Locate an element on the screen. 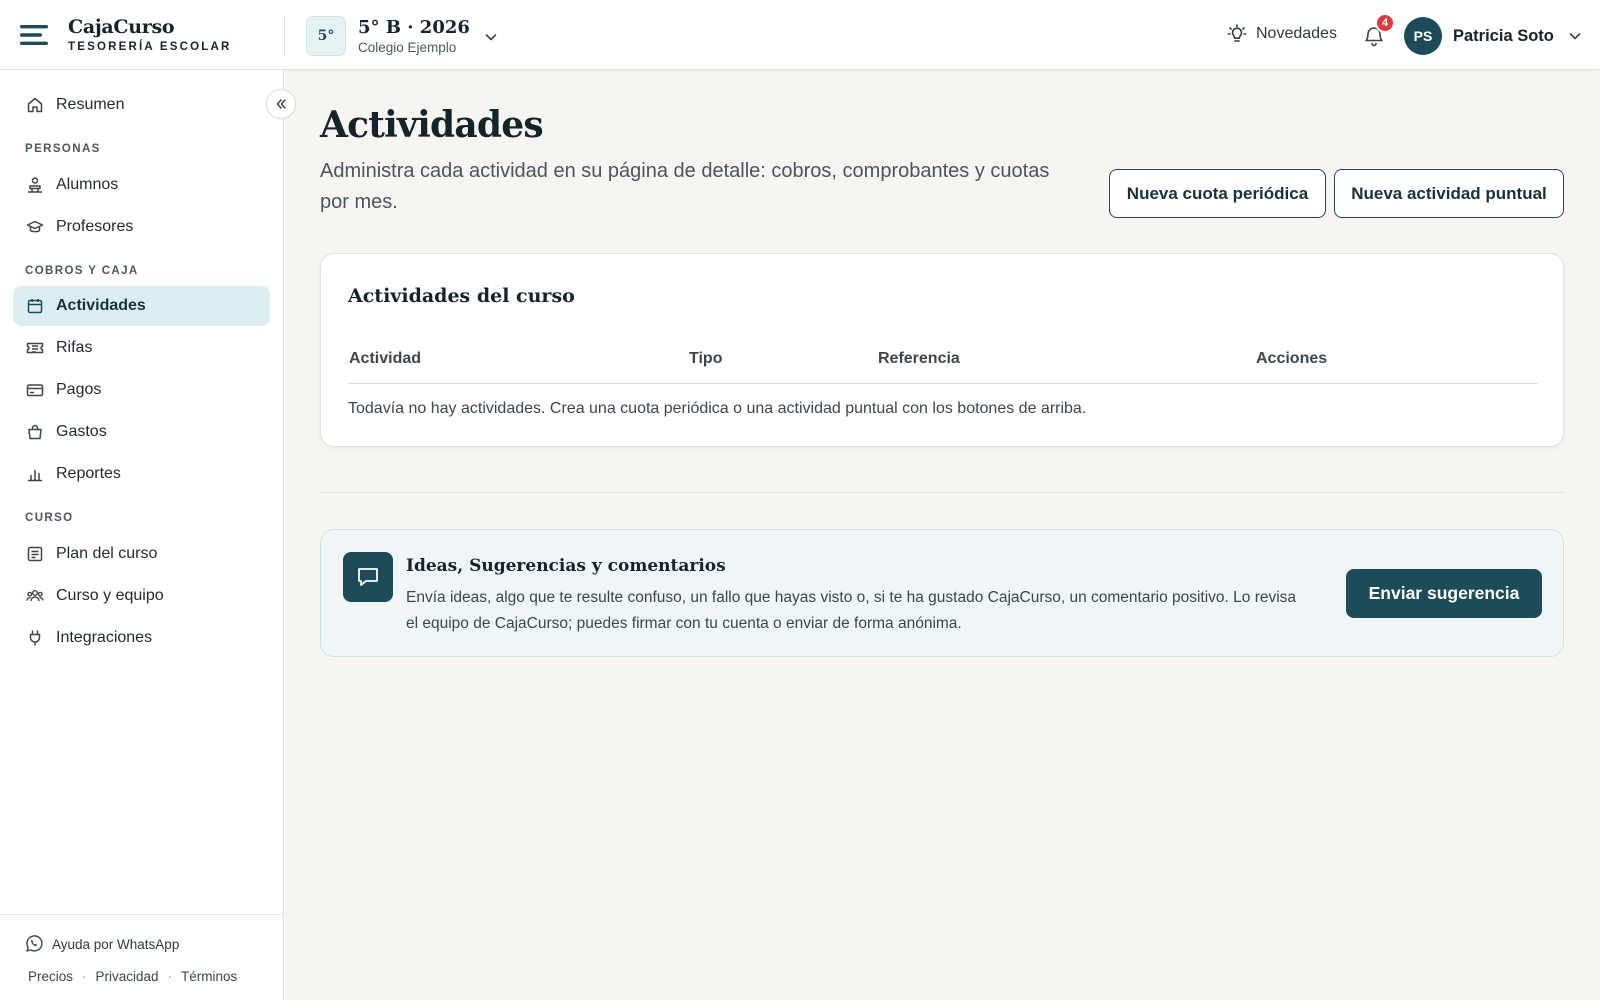  home-icon is located at coordinates (35, 105).